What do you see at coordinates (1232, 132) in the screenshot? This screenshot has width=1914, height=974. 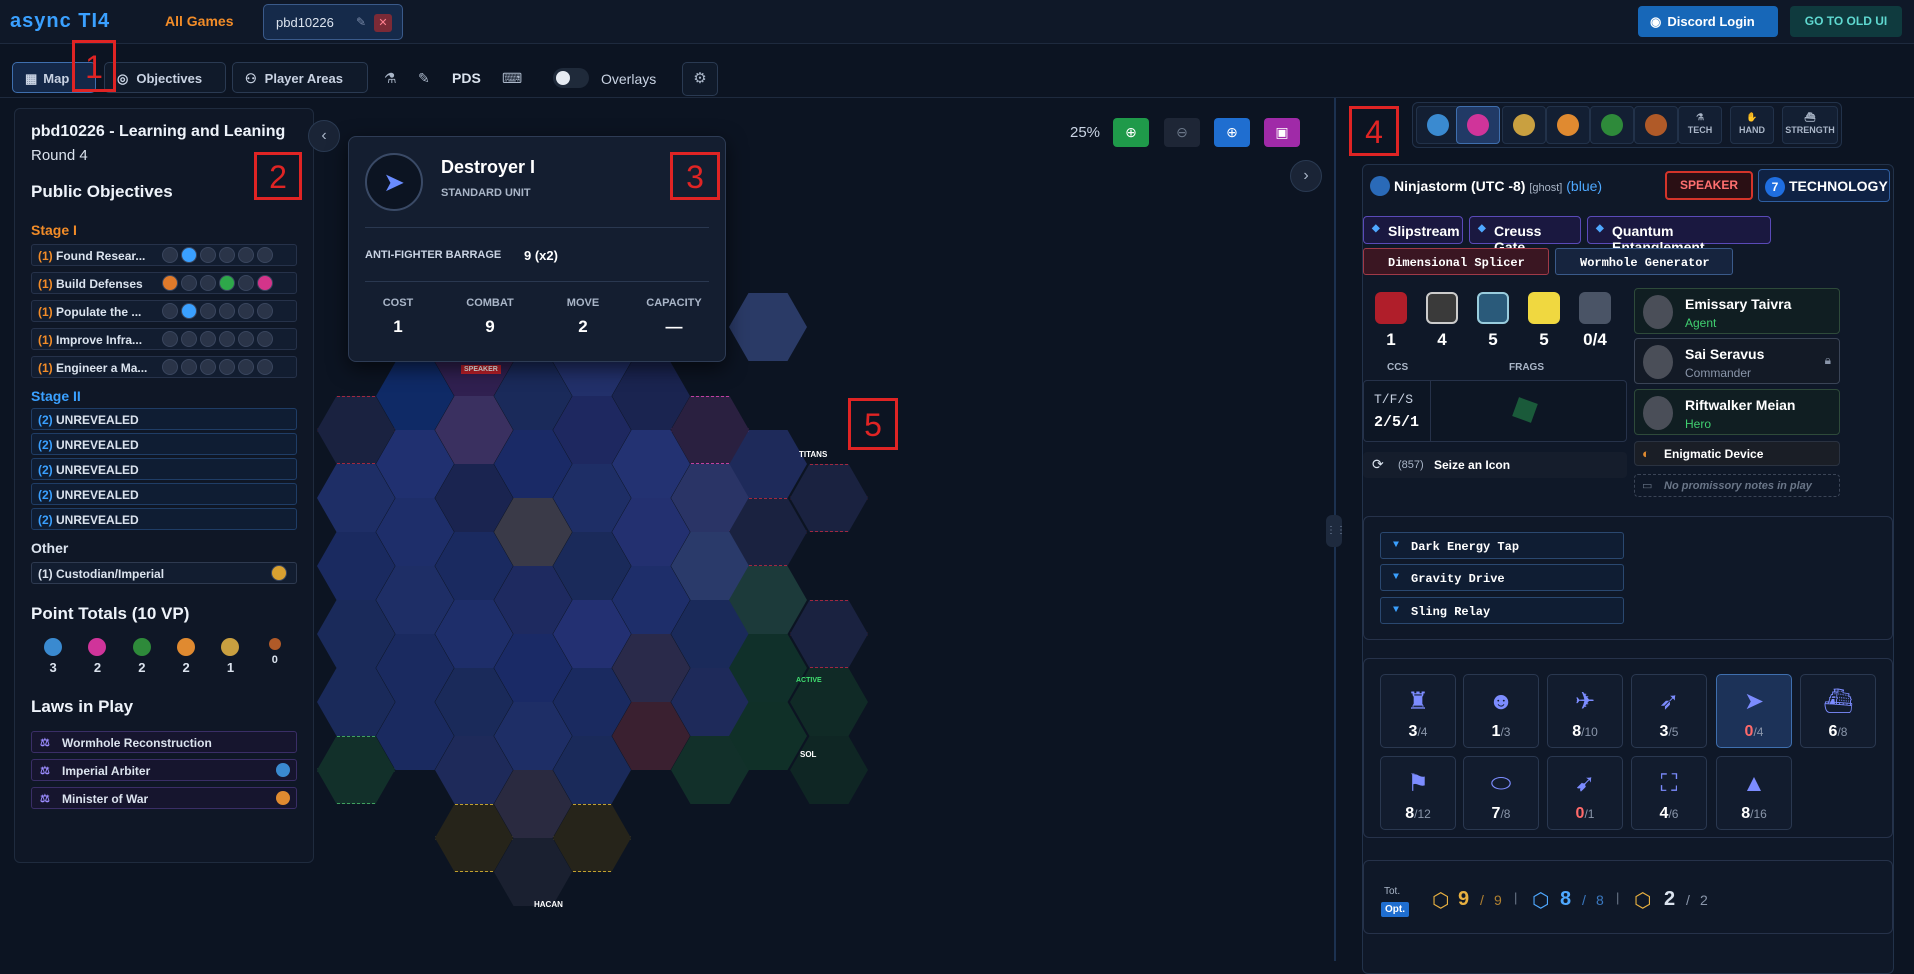 I see `zoom-fit-icon: ⊕` at bounding box center [1232, 132].